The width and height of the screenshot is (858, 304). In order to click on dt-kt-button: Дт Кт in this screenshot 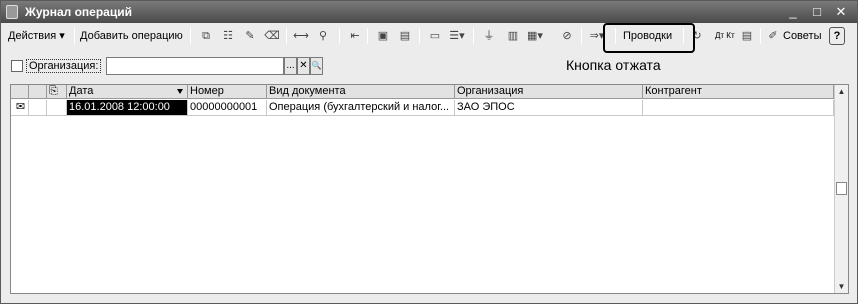, I will do `click(725, 36)`.